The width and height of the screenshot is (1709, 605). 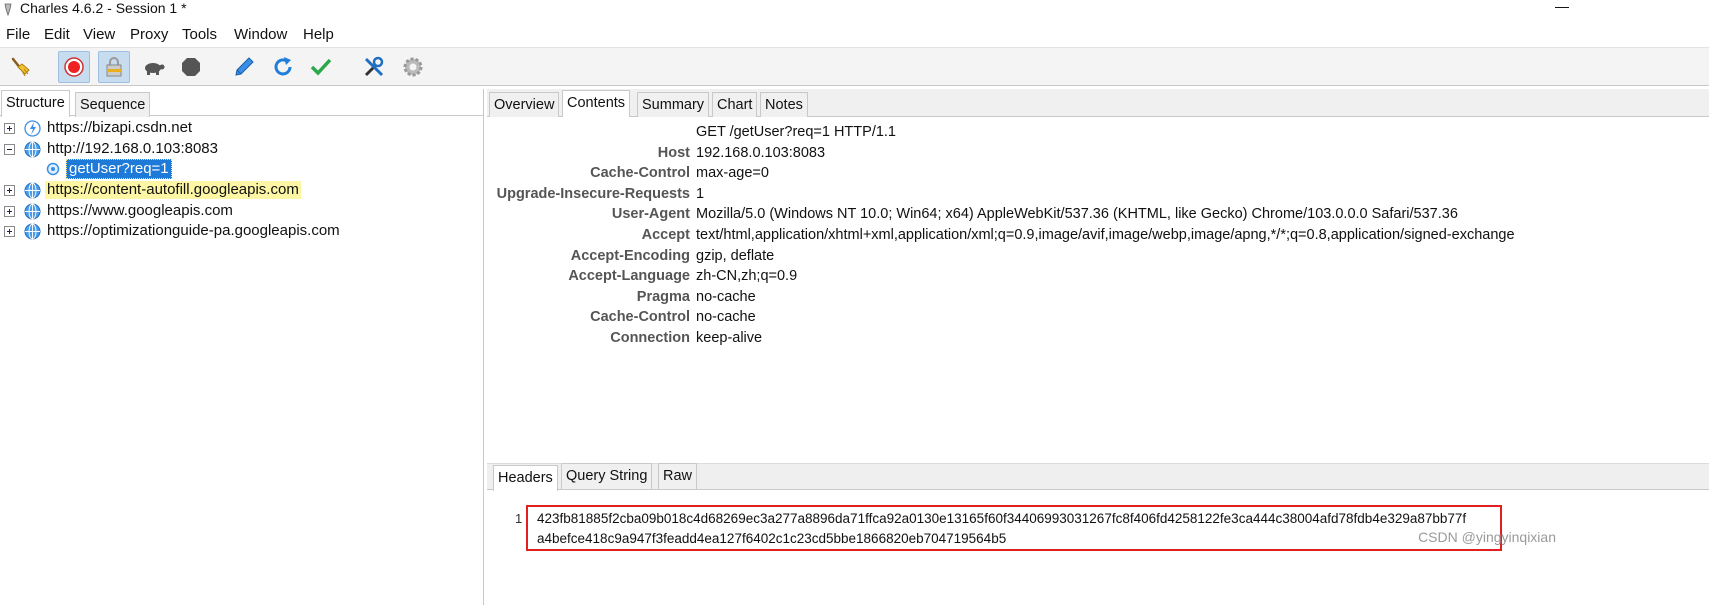 I want to click on toolbar, so click(x=854, y=66).